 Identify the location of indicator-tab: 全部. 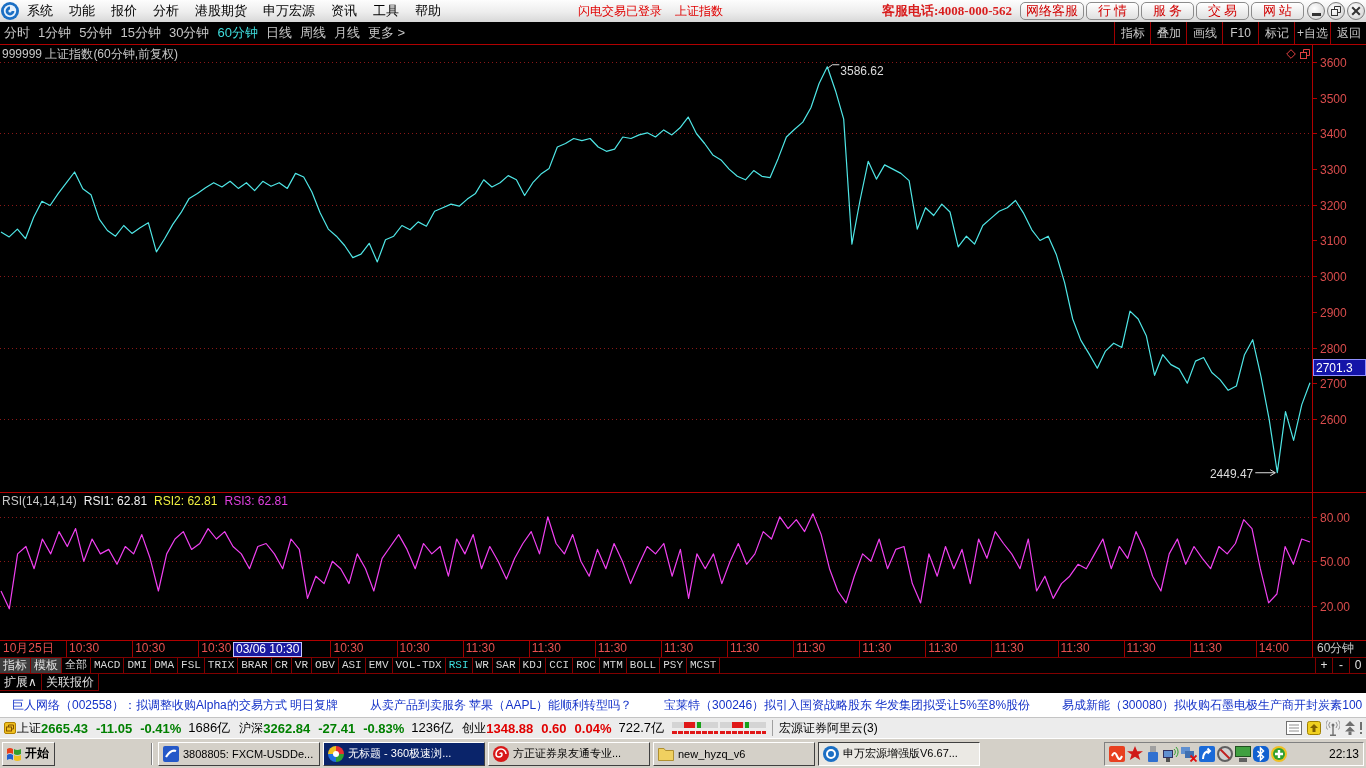
(76, 665).